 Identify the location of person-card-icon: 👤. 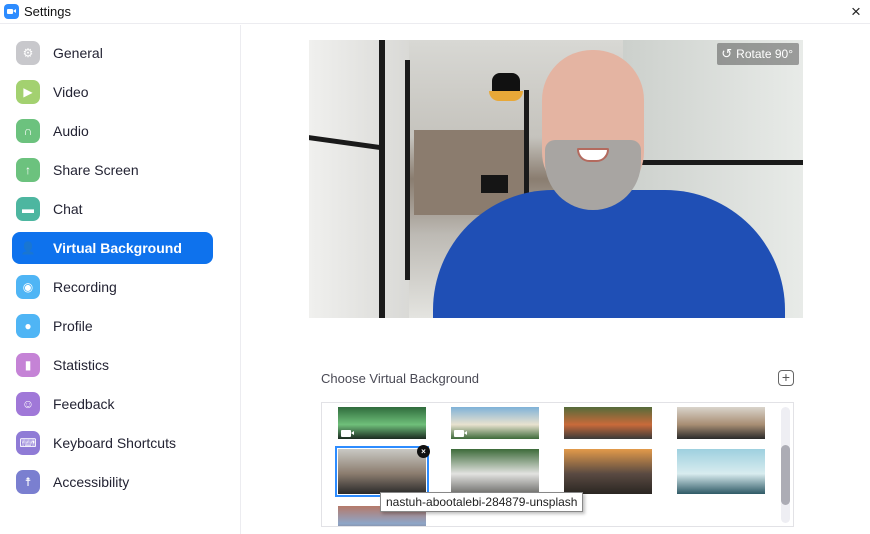
(28, 248).